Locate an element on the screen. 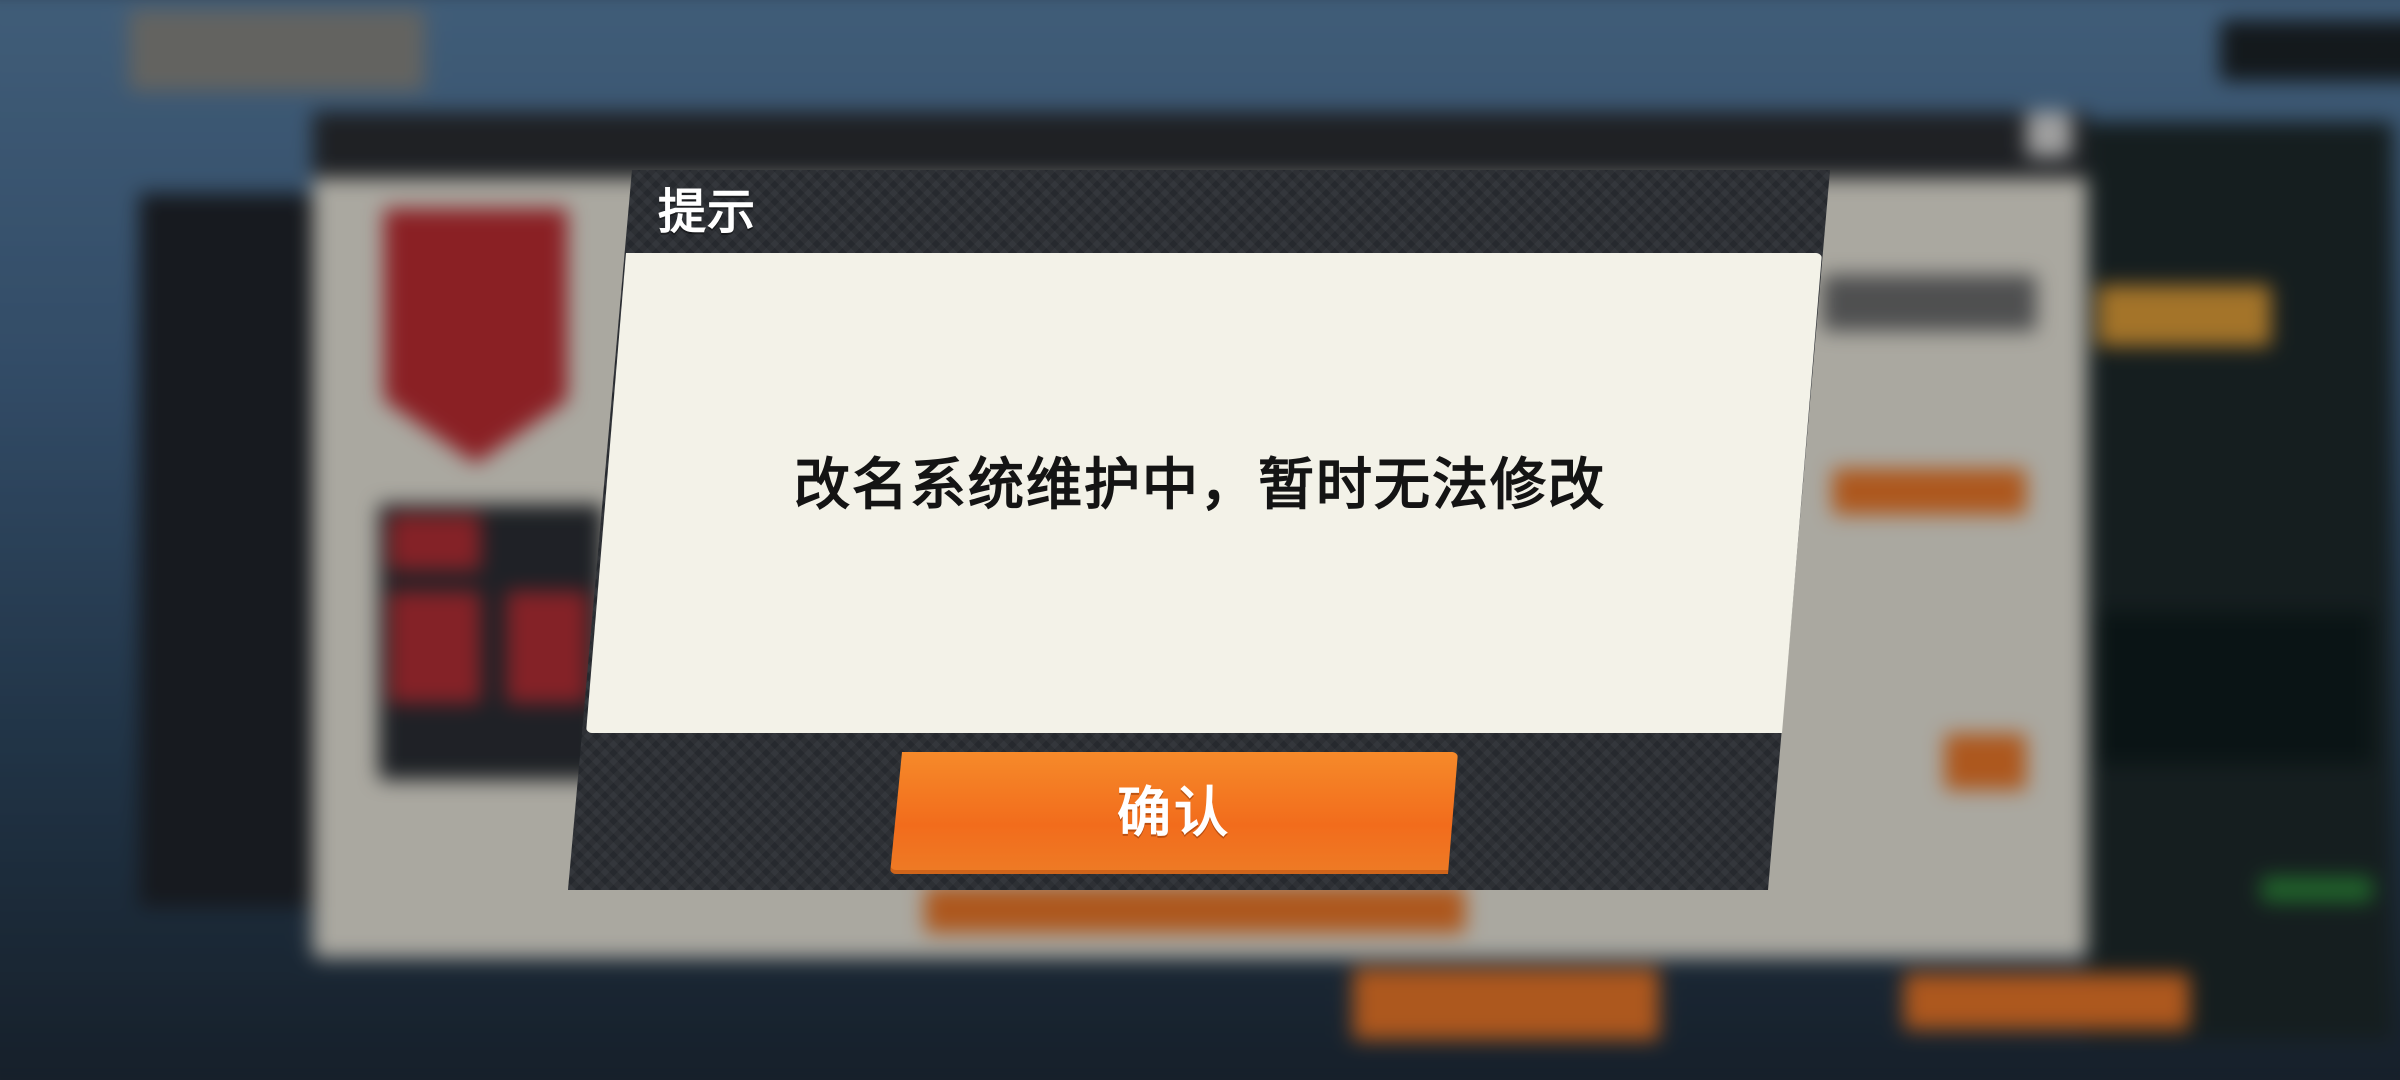 This screenshot has height=1080, width=2400. confirm-button: 确认 is located at coordinates (1174, 813).